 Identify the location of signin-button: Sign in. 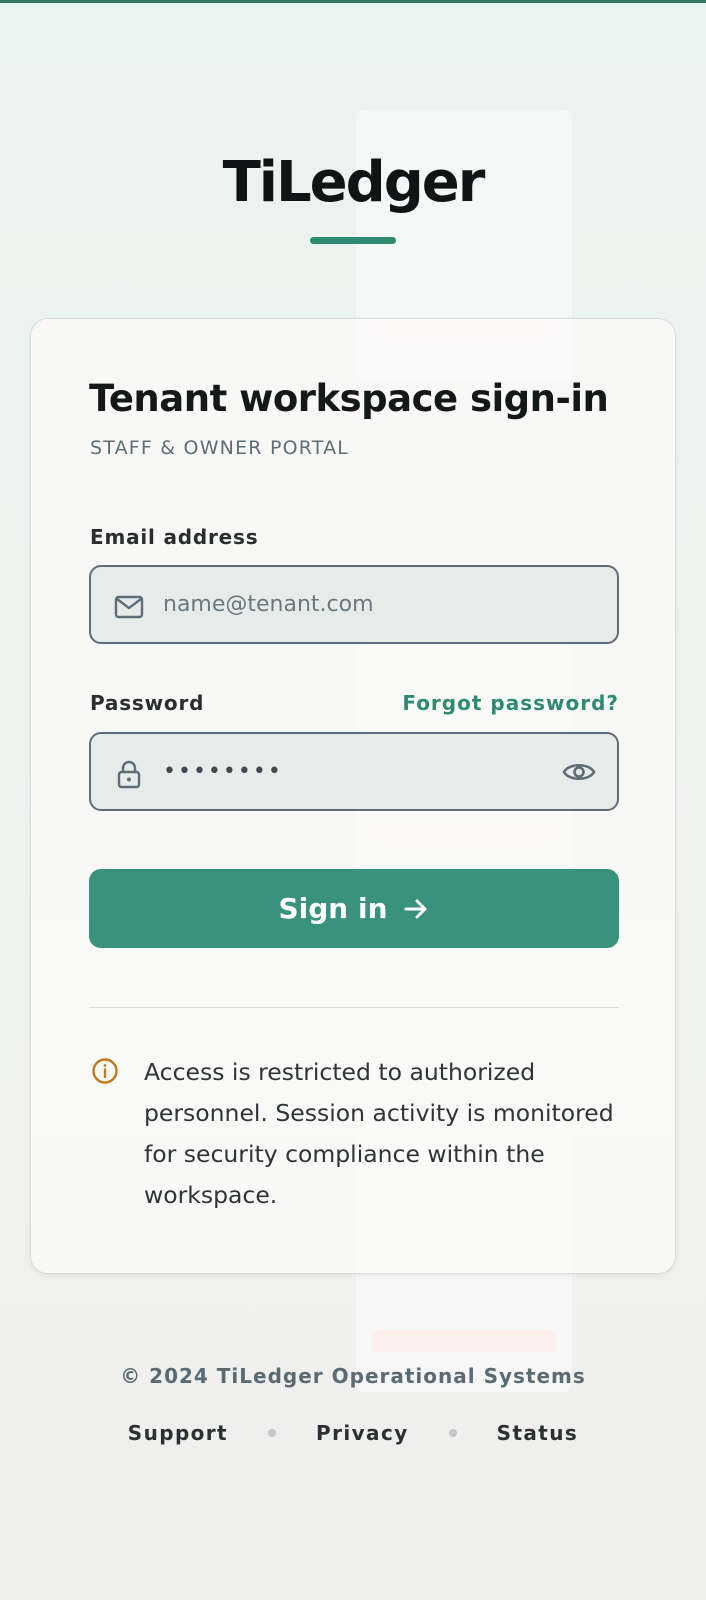
(354, 908).